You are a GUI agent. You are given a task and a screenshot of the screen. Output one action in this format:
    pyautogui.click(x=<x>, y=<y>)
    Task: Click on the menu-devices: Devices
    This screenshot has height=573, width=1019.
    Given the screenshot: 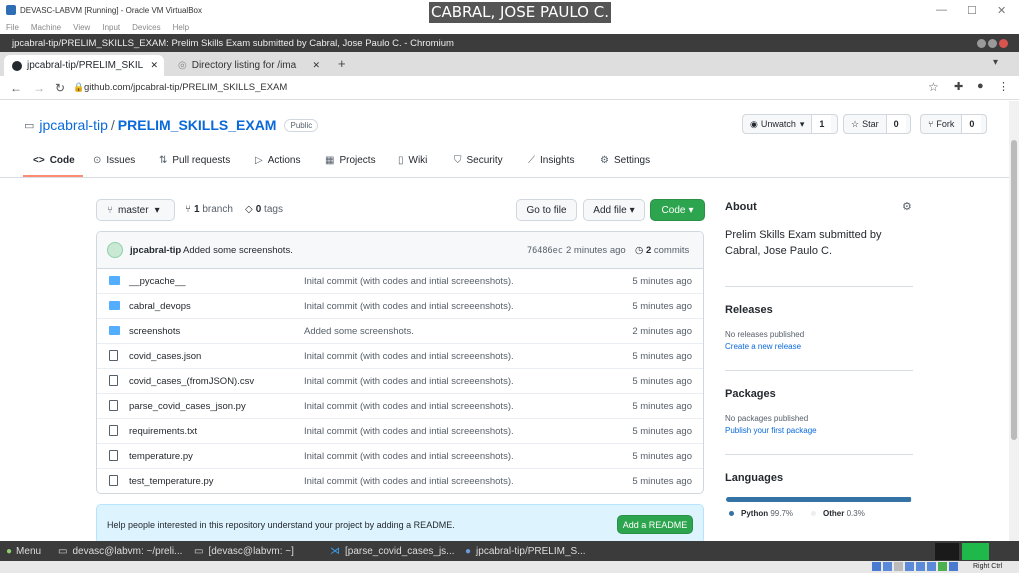 What is the action you would take?
    pyautogui.click(x=146, y=27)
    